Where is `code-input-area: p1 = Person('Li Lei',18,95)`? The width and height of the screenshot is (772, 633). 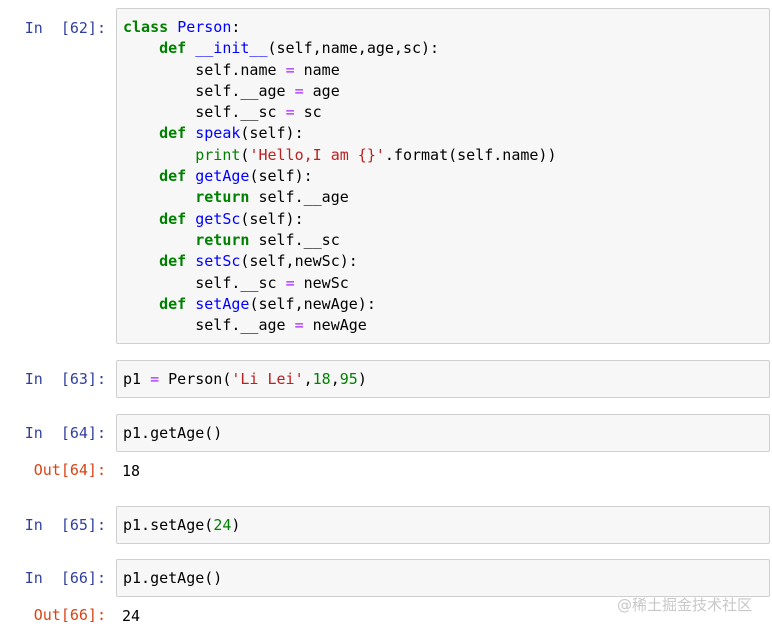 code-input-area: p1 = Person('Li Lei',18,95) is located at coordinates (443, 379).